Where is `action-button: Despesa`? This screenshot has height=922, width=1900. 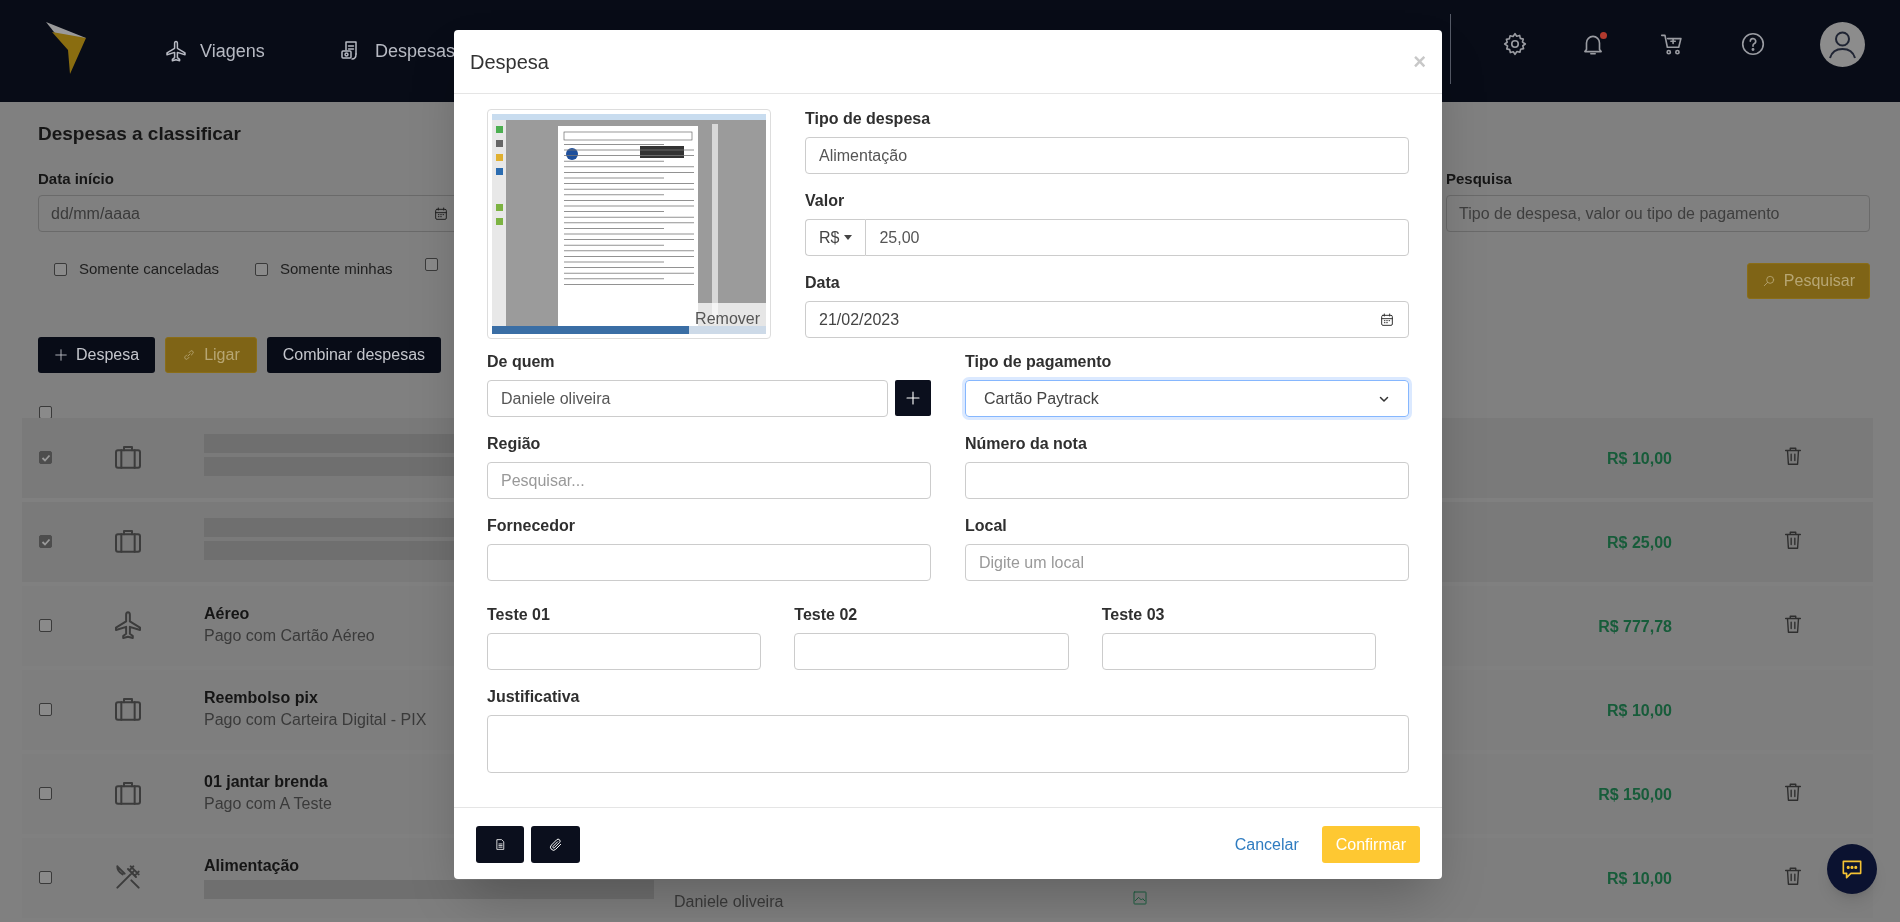 action-button: Despesa is located at coordinates (97, 355).